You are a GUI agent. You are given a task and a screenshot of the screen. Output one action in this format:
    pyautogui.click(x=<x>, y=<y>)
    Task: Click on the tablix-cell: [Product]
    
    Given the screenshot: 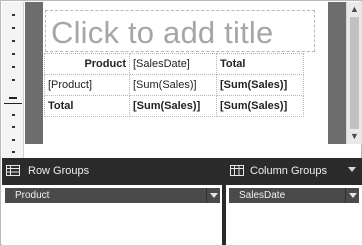 What is the action you would take?
    pyautogui.click(x=87, y=85)
    